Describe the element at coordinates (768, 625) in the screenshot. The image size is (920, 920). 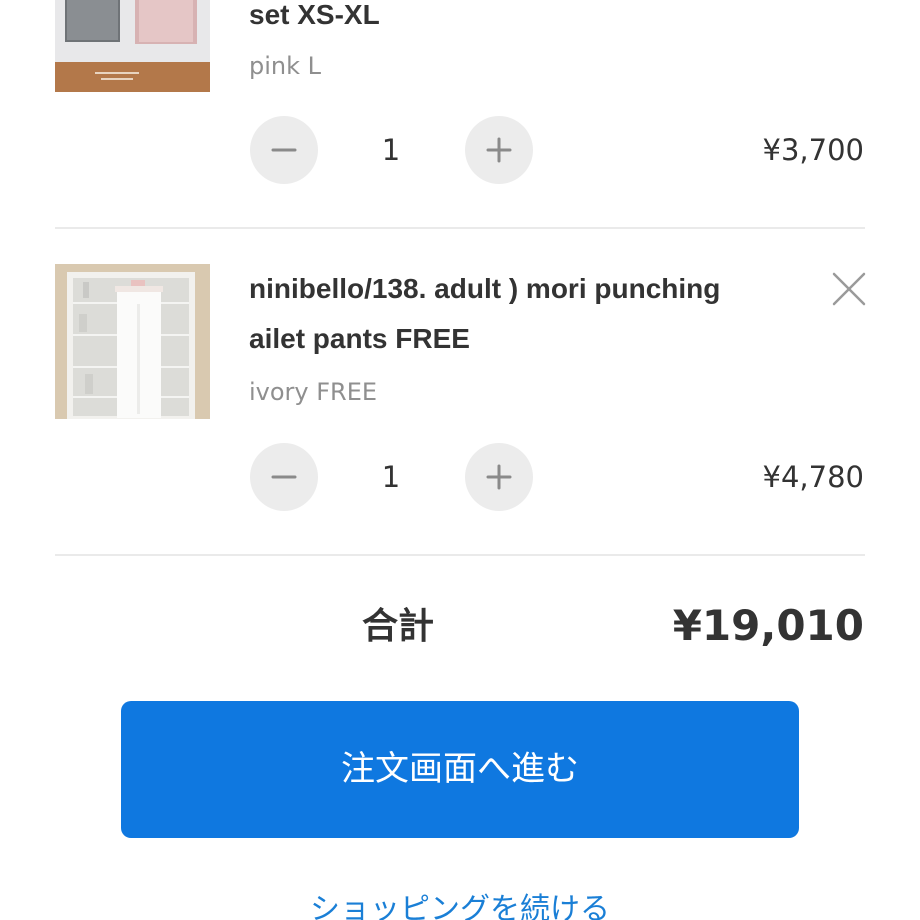
I see `total-value: ¥19,010` at that location.